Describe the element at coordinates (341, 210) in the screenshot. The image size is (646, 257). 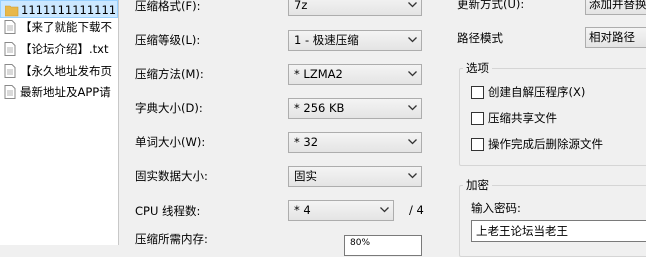
I see `cpu-select: * 4` at that location.